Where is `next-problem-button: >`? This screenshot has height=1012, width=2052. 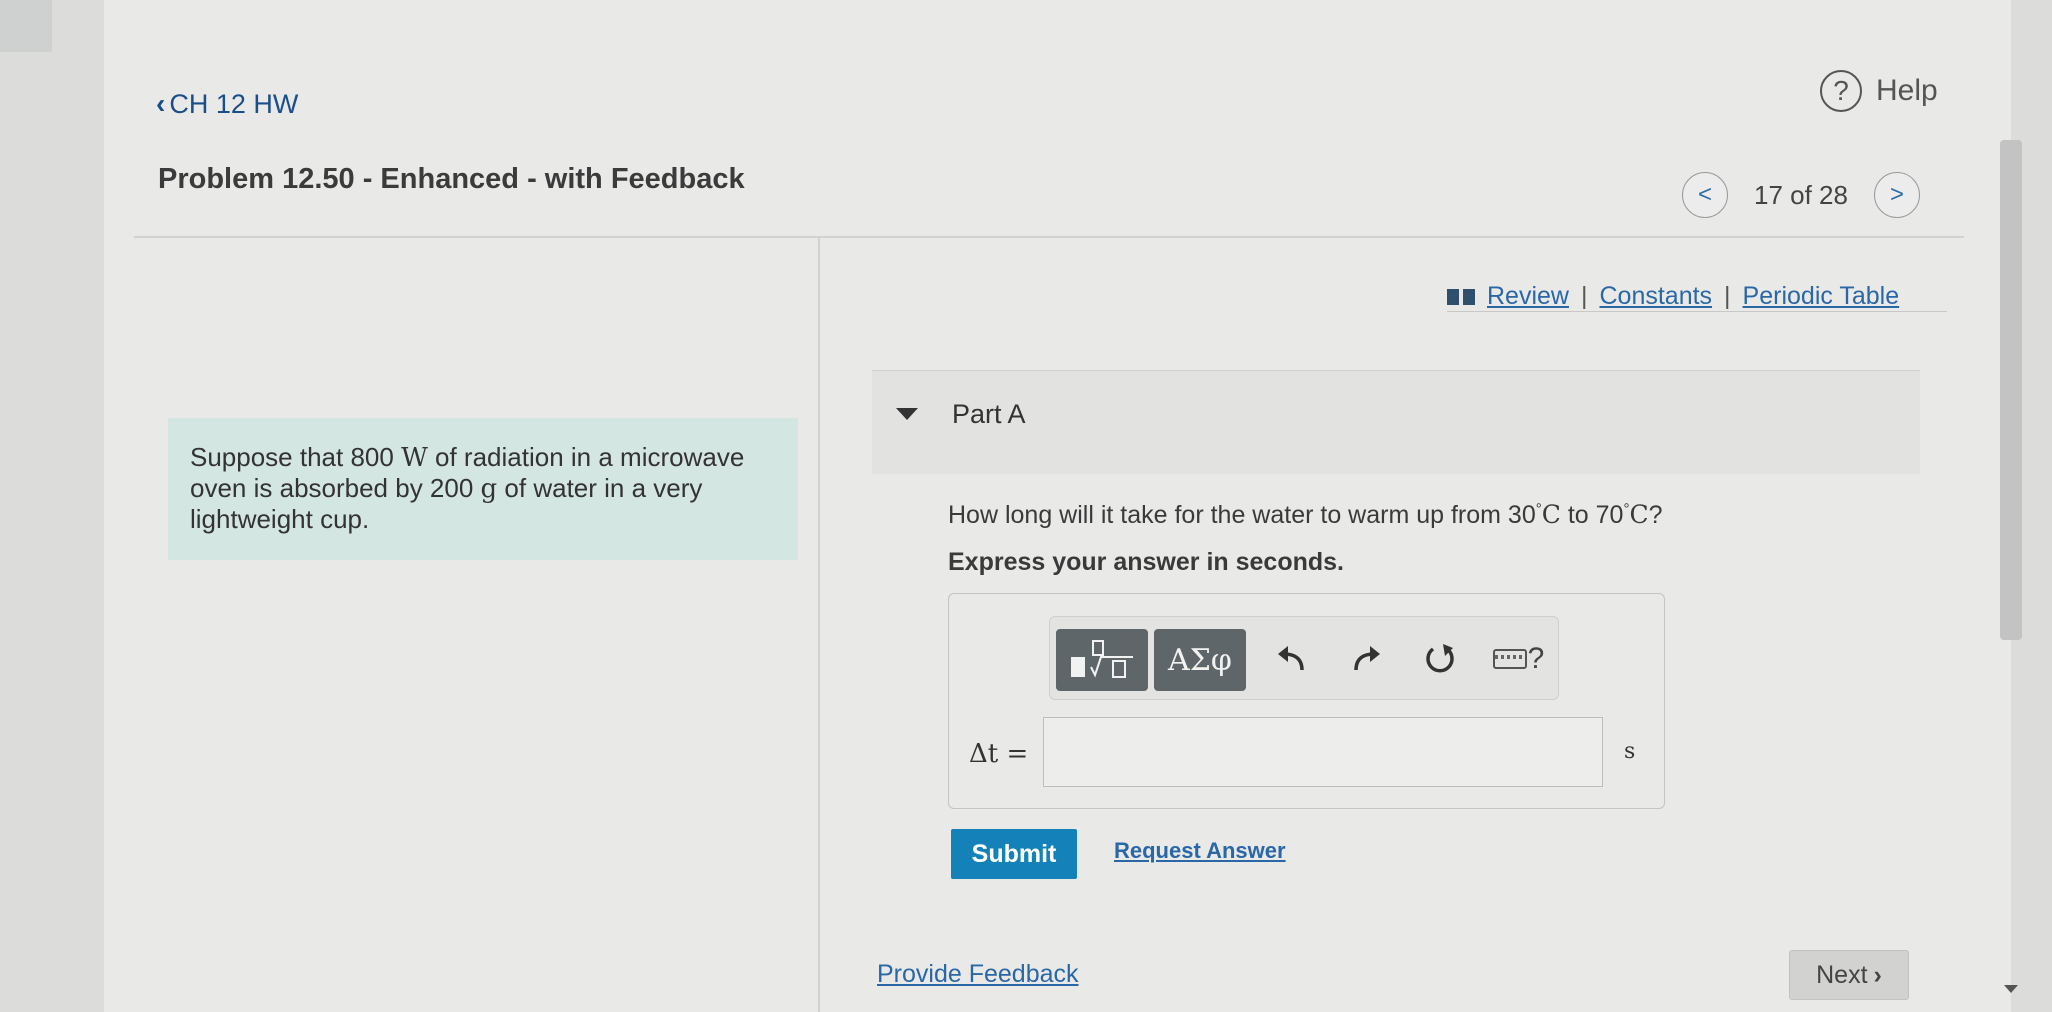 next-problem-button: > is located at coordinates (1896, 195).